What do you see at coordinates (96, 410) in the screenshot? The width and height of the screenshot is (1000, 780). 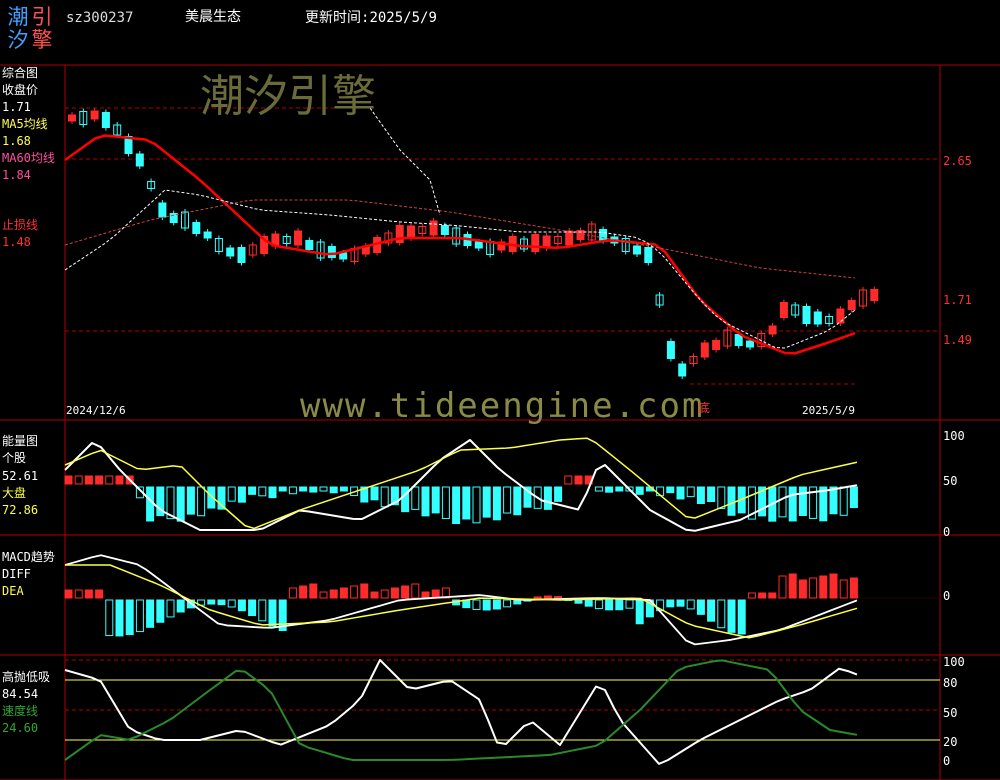 I see `date-start: 2024/12/6` at bounding box center [96, 410].